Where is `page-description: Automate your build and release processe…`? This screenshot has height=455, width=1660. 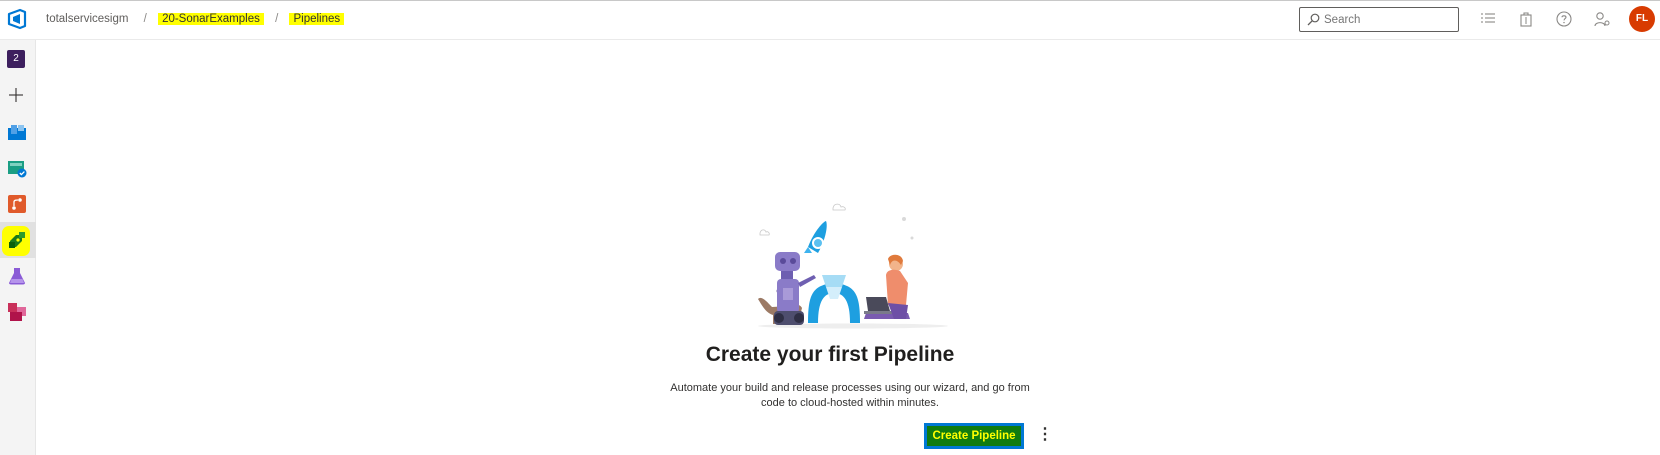
page-description: Automate your build and release processe… is located at coordinates (850, 395).